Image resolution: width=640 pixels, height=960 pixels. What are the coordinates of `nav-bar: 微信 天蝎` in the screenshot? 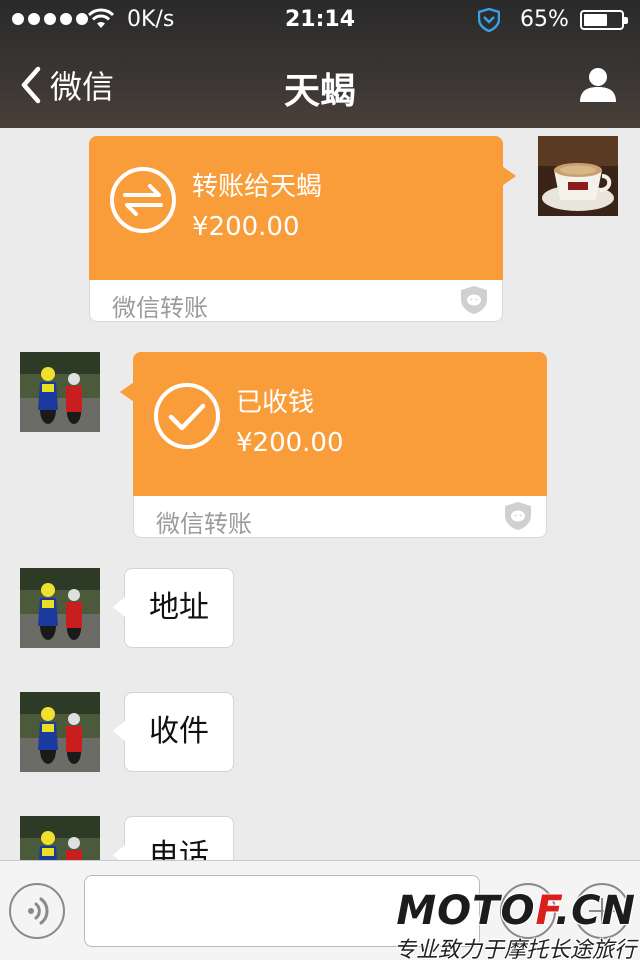 It's located at (320, 84).